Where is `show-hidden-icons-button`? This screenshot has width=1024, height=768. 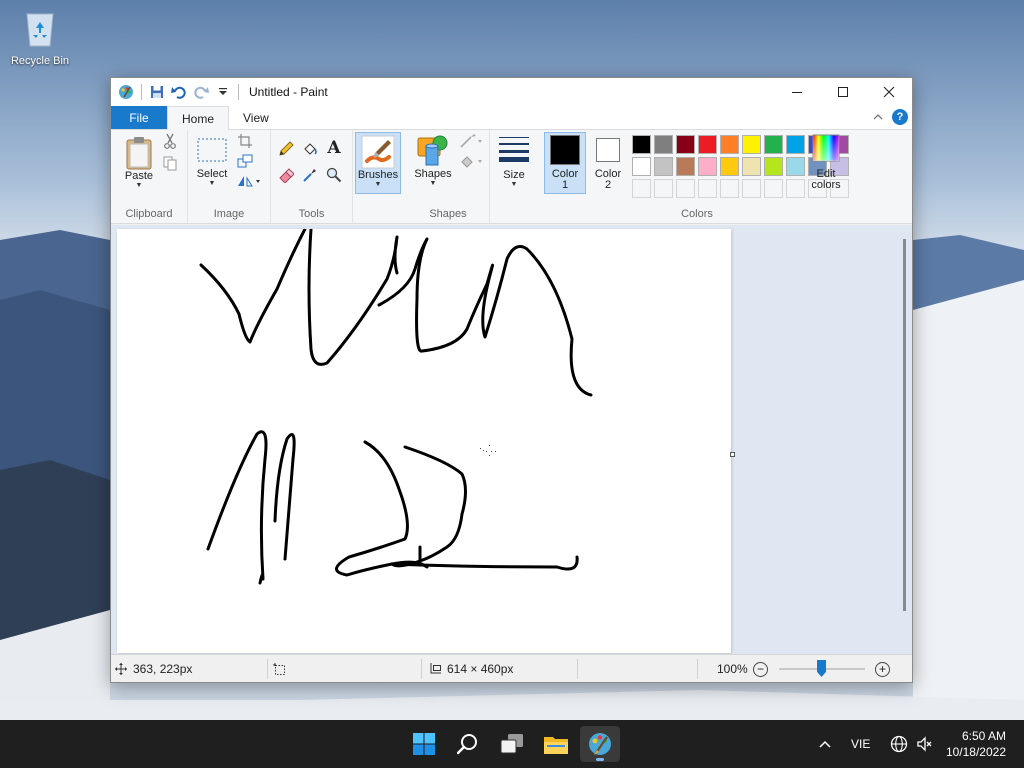
show-hidden-icons-button is located at coordinates (825, 744).